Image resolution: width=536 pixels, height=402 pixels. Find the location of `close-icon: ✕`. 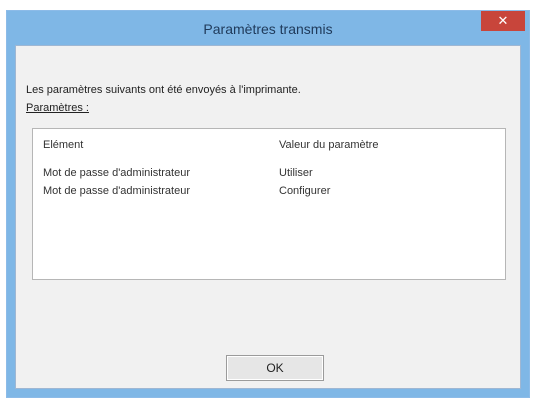

close-icon: ✕ is located at coordinates (503, 20).